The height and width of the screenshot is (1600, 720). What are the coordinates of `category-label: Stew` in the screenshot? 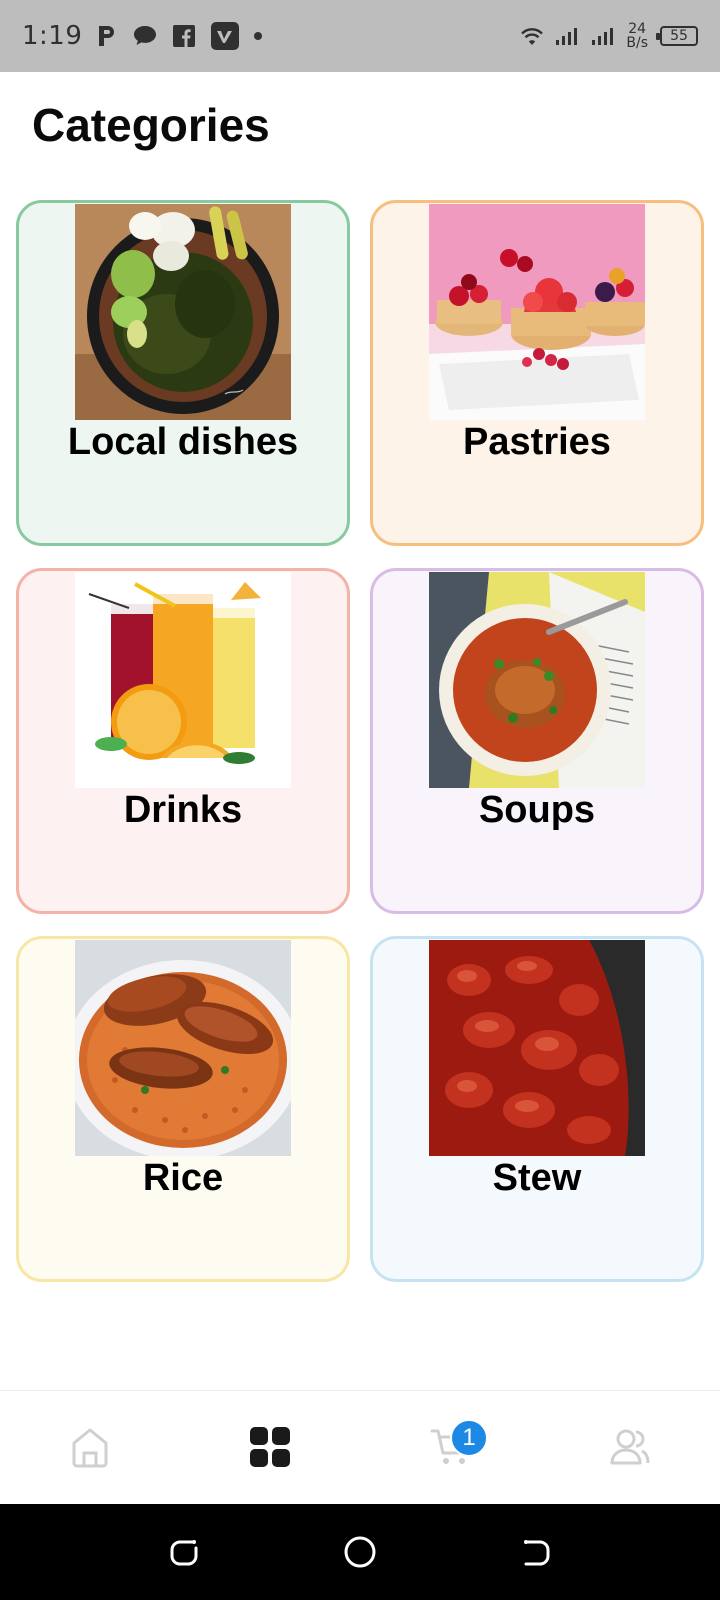 It's located at (537, 1178).